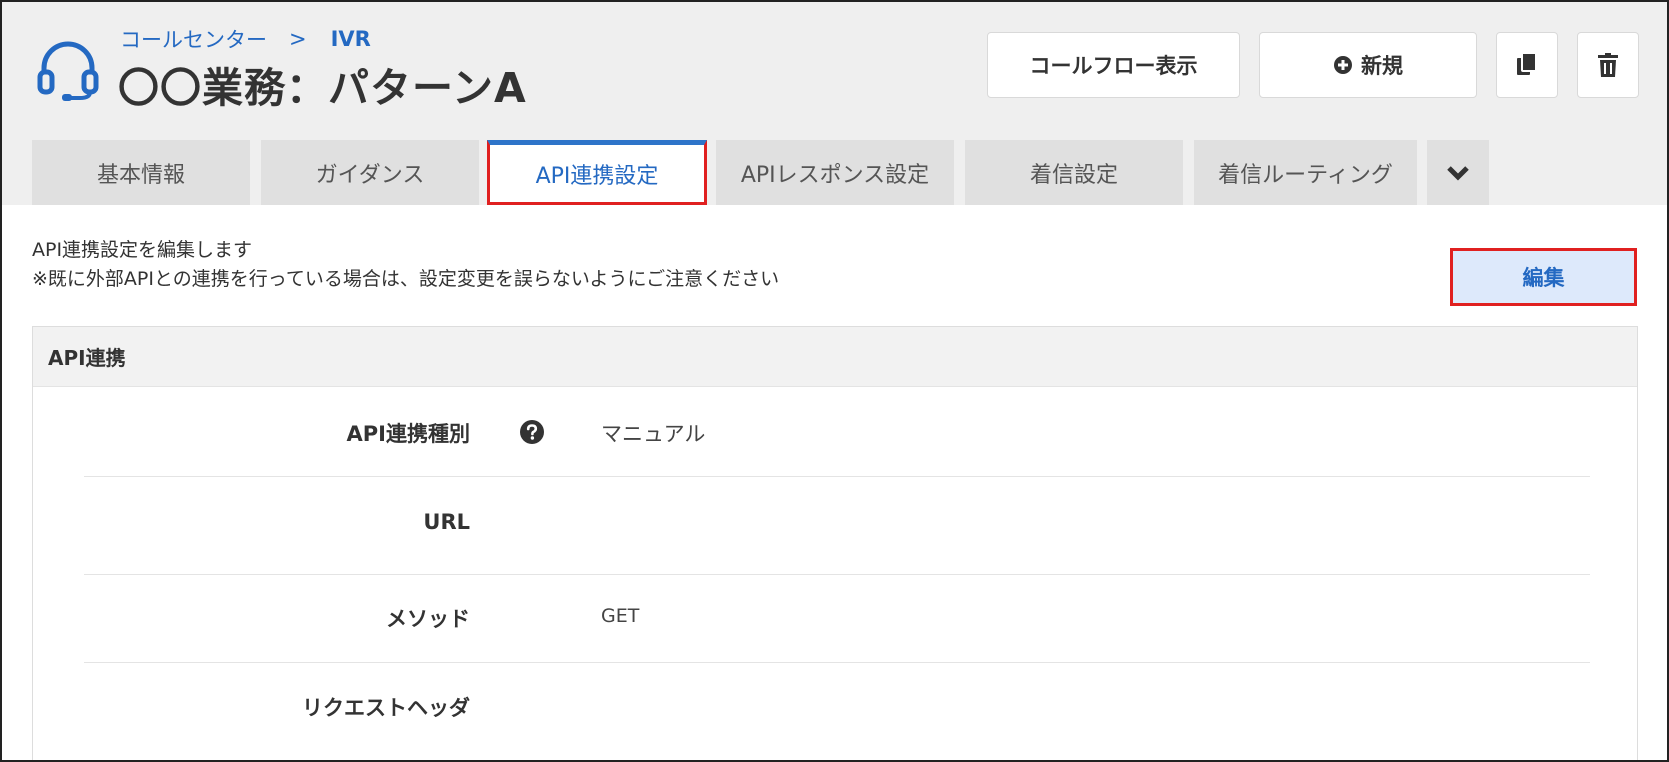  Describe the element at coordinates (837, 708) in the screenshot. I see `row-request-header: リクエストヘッダ` at that location.